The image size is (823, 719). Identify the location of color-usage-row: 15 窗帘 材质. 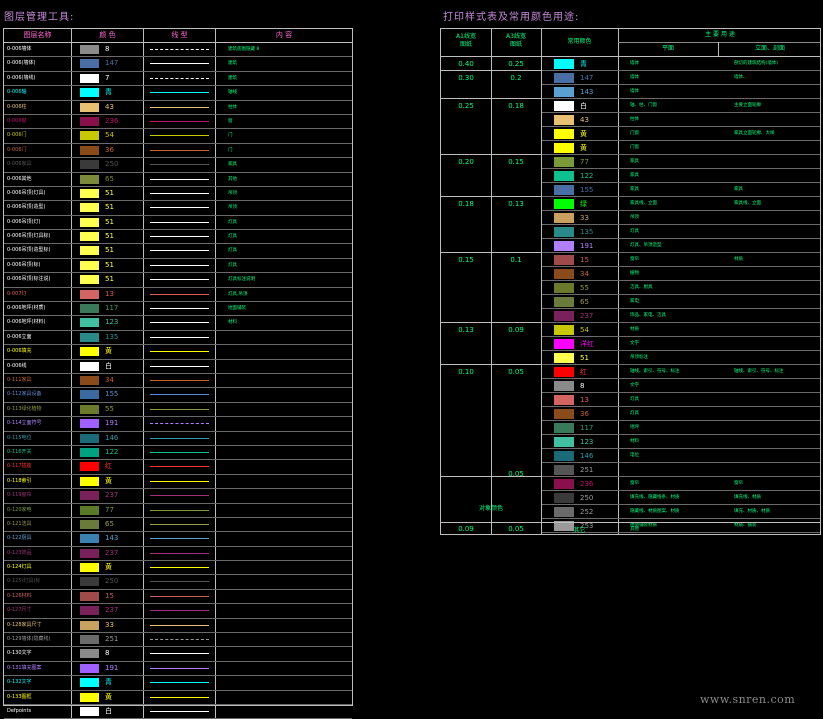
(681, 260).